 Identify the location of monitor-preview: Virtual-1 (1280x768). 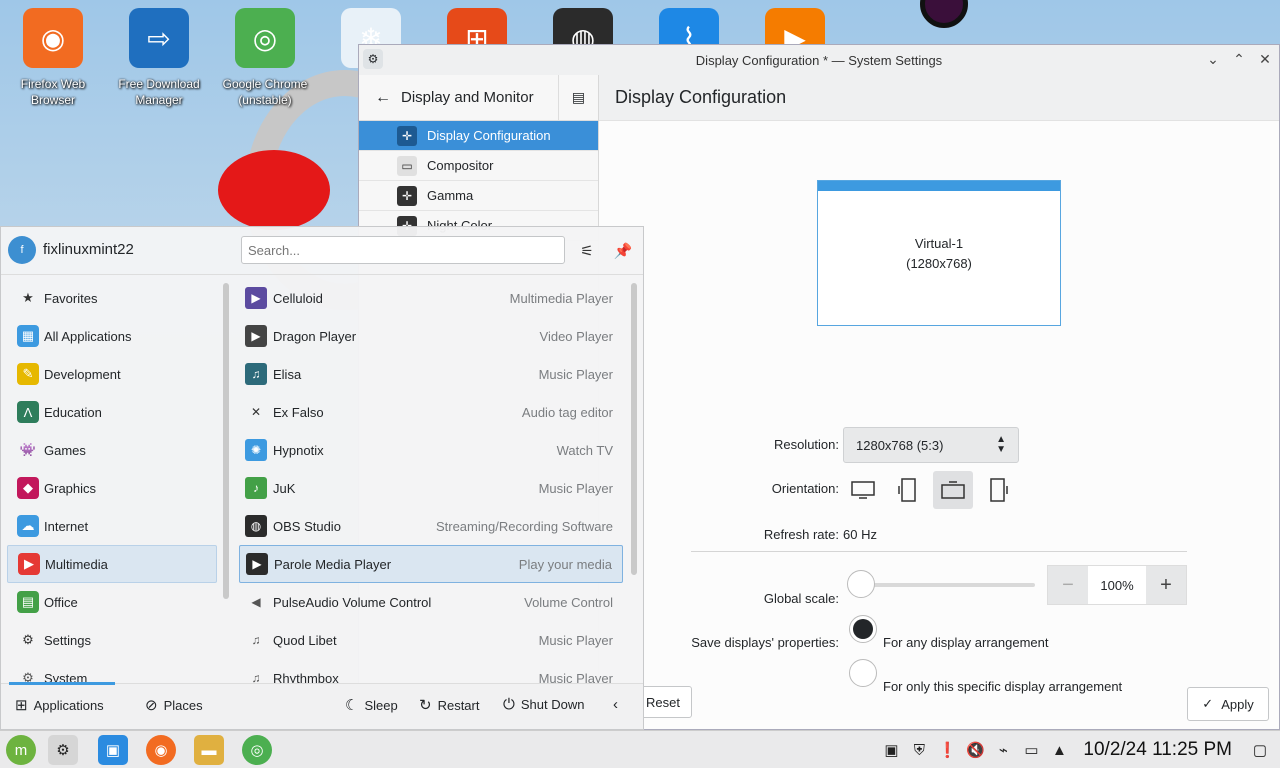
(939, 253).